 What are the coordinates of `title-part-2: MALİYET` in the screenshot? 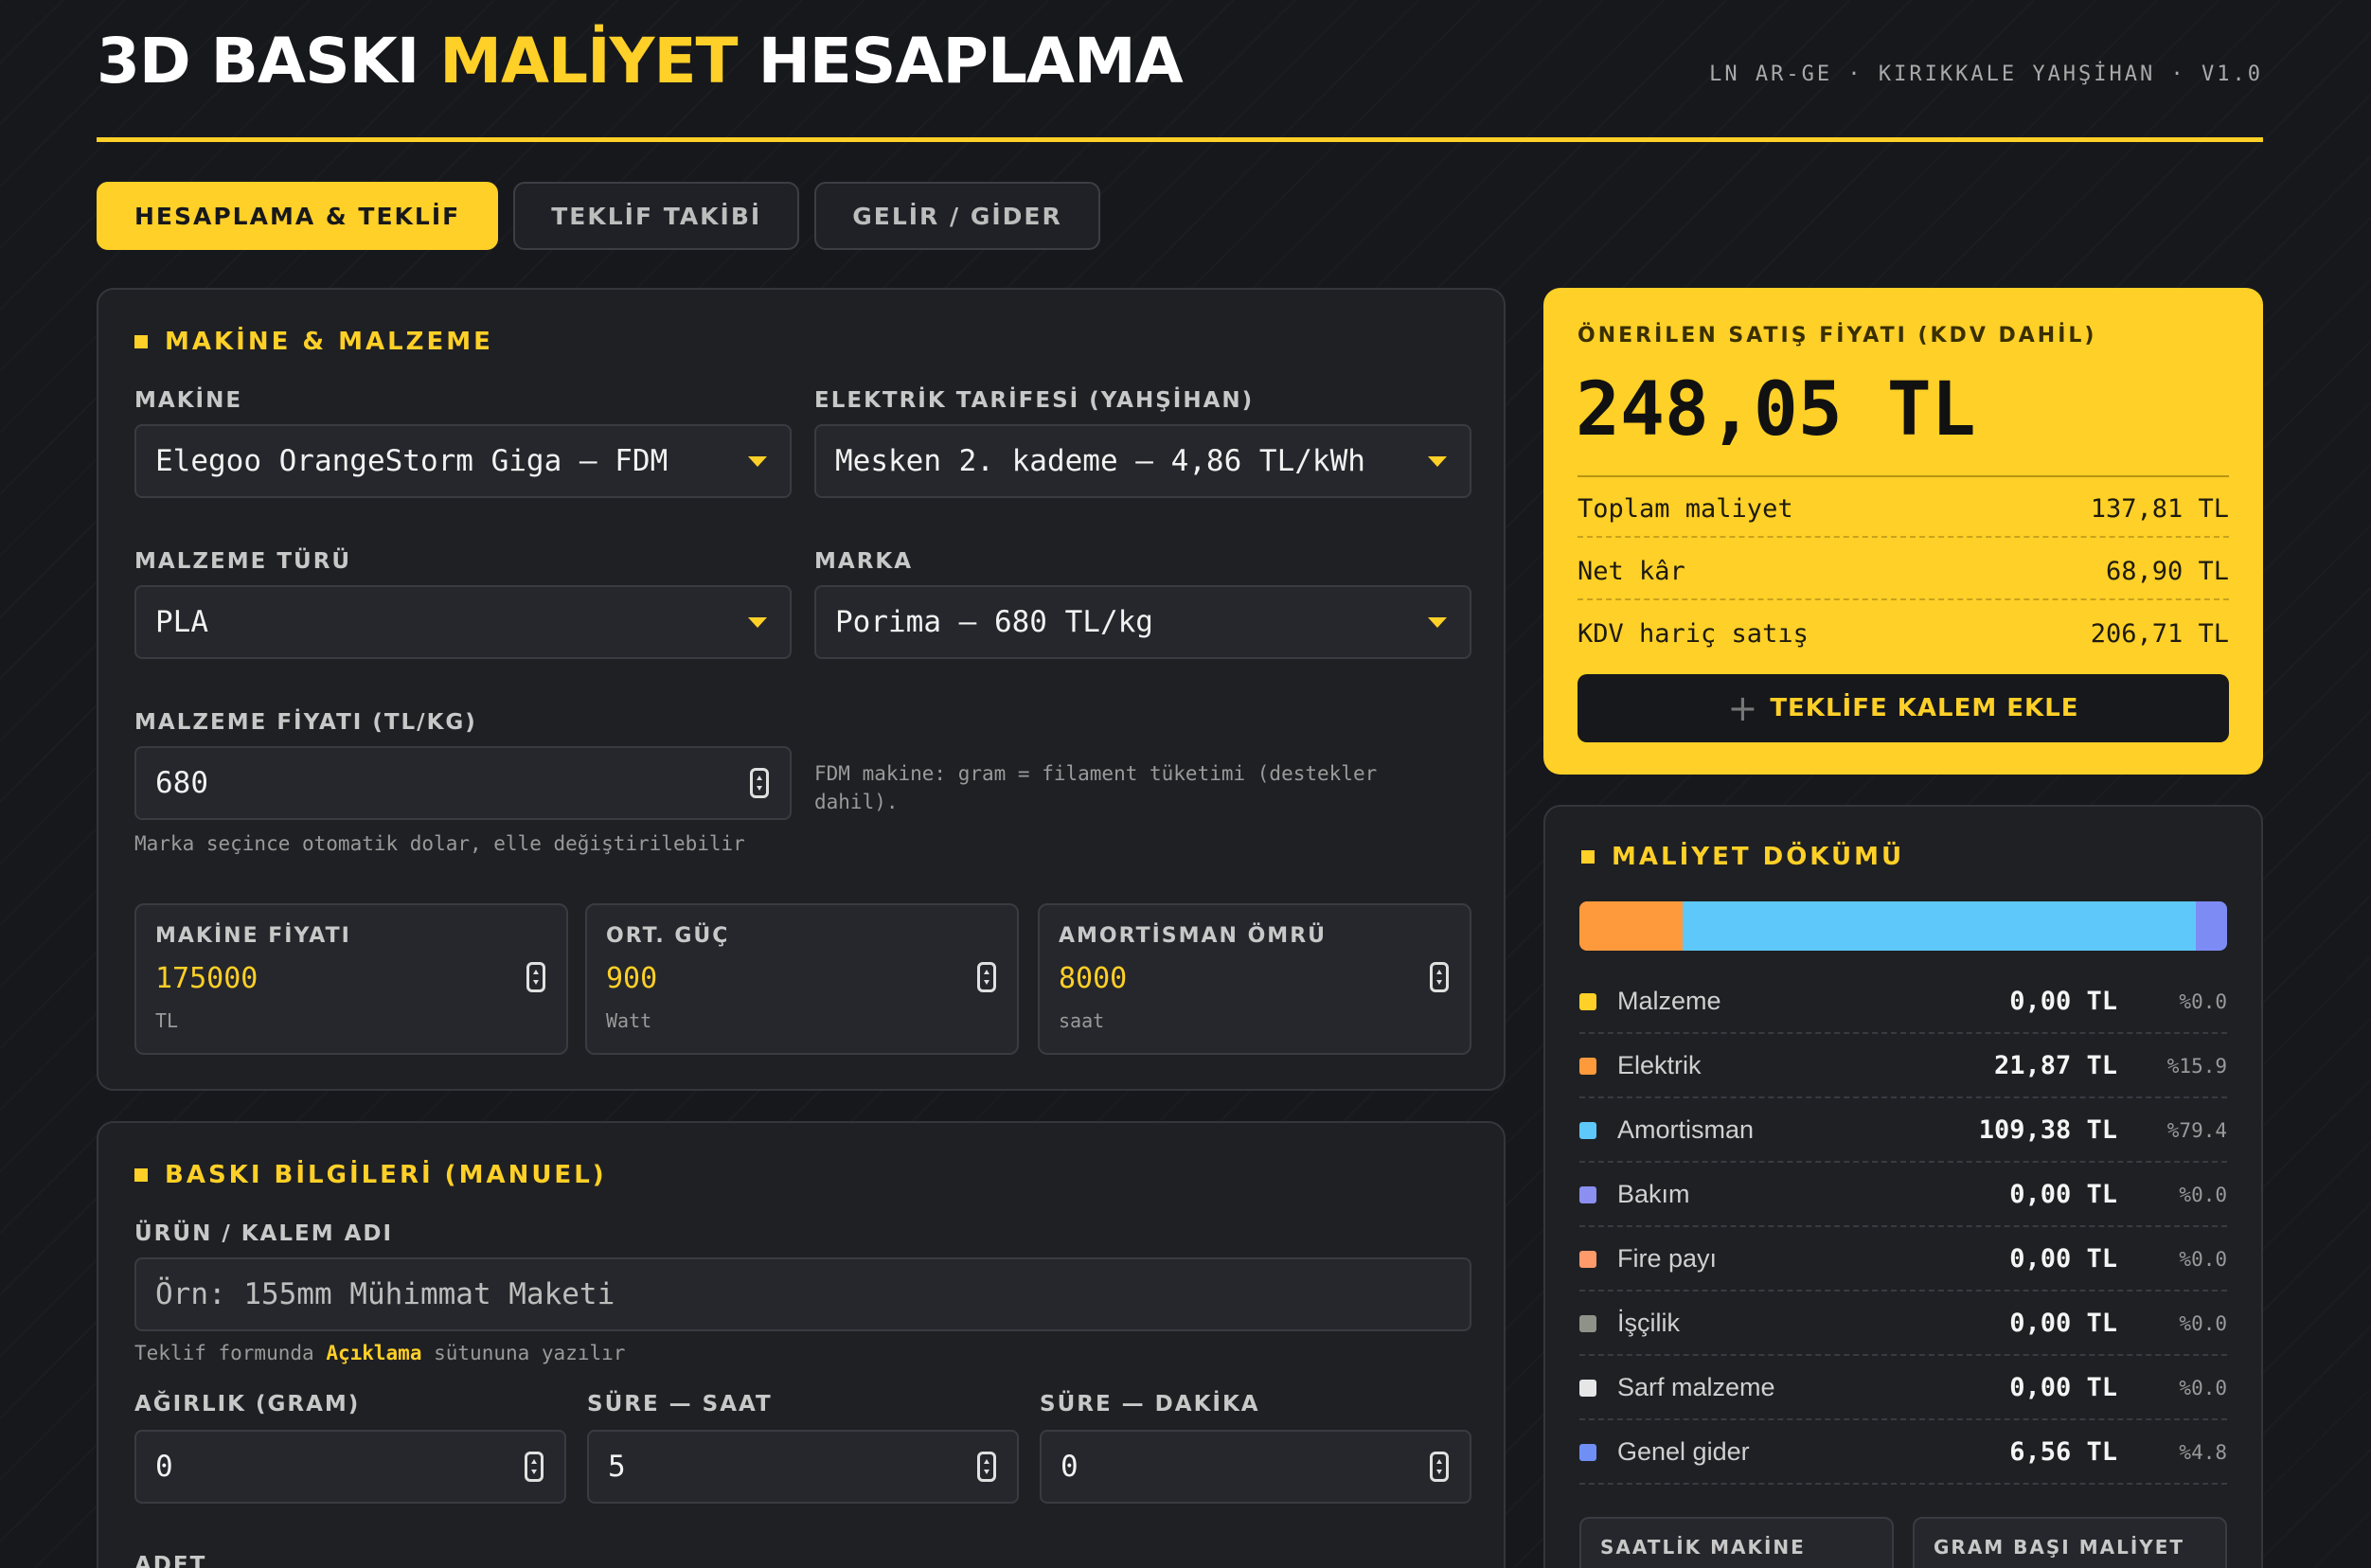 It's located at (588, 61).